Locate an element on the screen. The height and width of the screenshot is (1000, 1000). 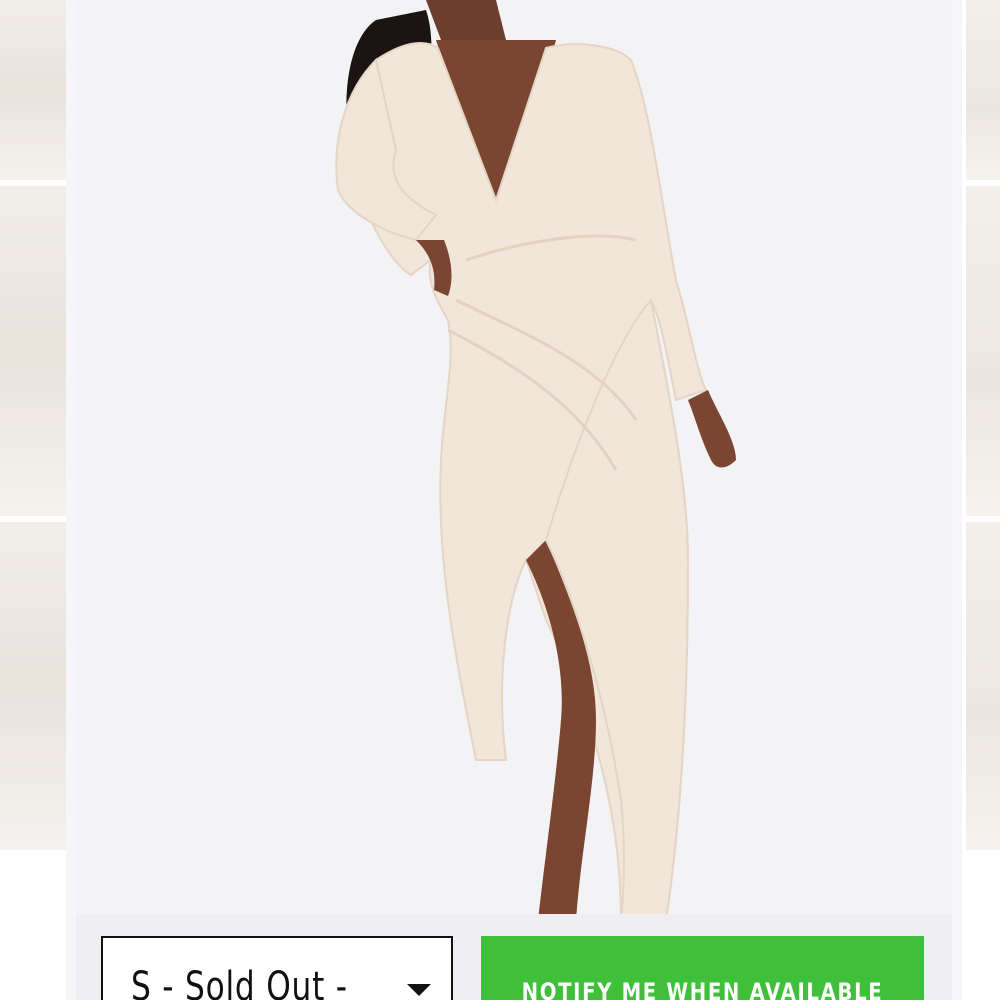
notify-me-button: NOTIFY ME WHEN AVAILABLE is located at coordinates (702, 968).